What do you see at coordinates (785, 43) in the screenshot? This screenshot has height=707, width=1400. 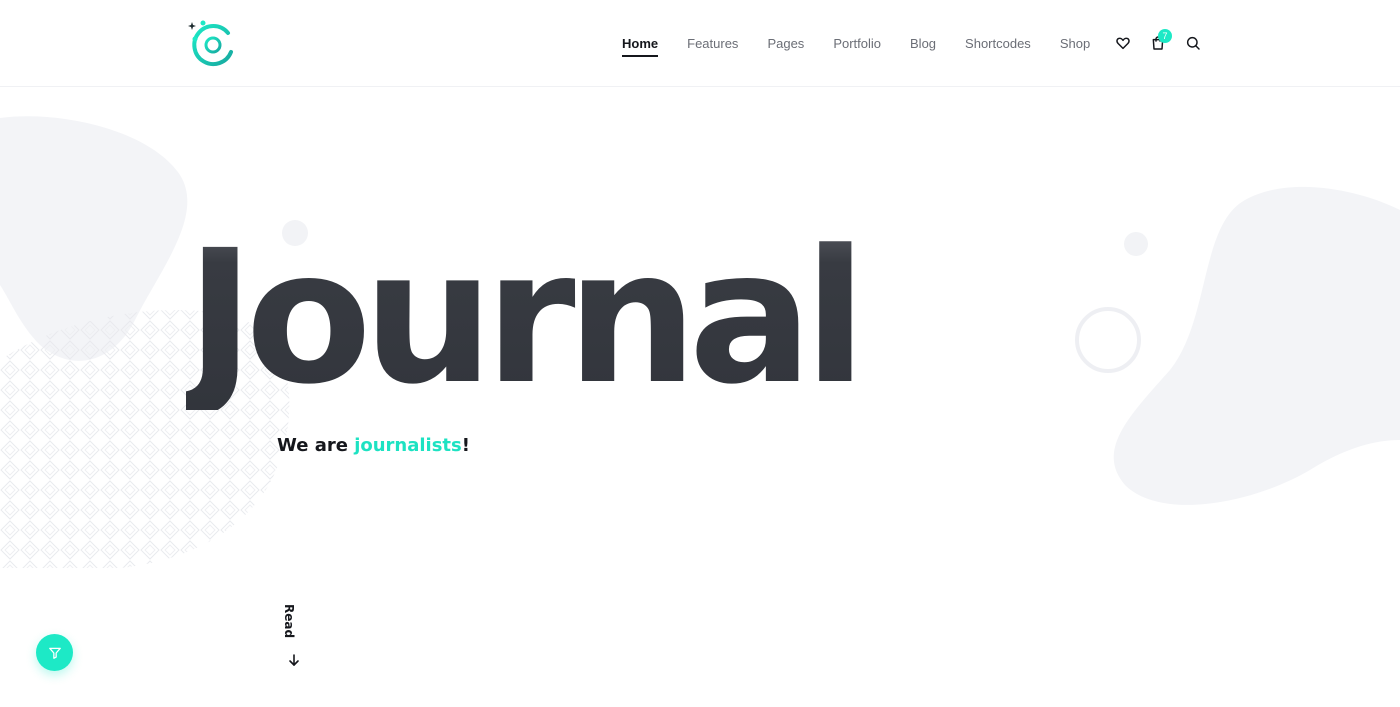 I see `nav-item-pages: Pages` at bounding box center [785, 43].